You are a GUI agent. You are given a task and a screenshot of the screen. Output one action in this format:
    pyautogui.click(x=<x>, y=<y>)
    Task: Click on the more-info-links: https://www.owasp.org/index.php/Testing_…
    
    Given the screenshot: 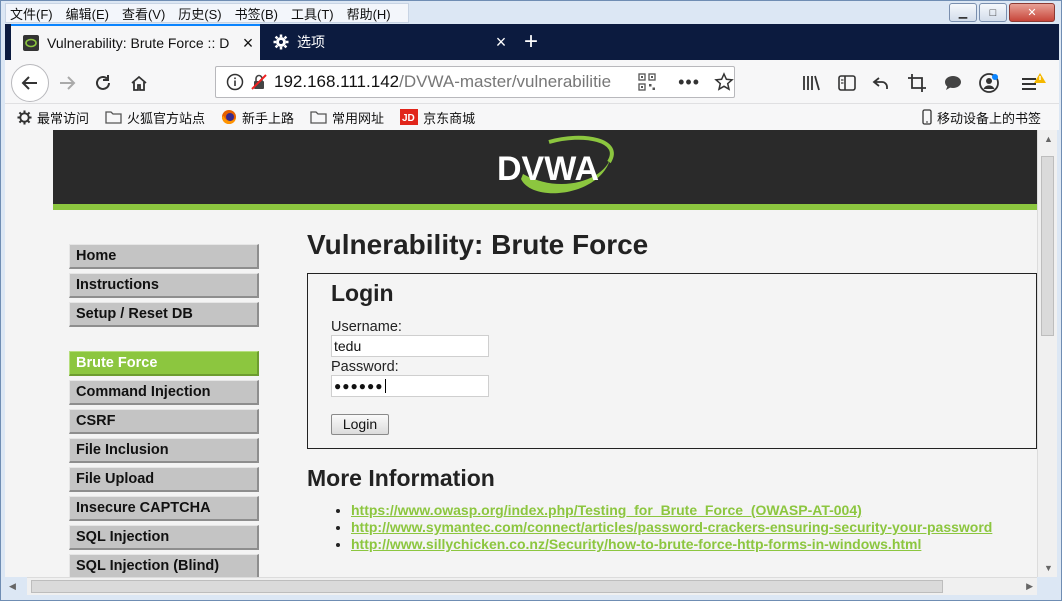 What is the action you would take?
    pyautogui.click(x=672, y=527)
    